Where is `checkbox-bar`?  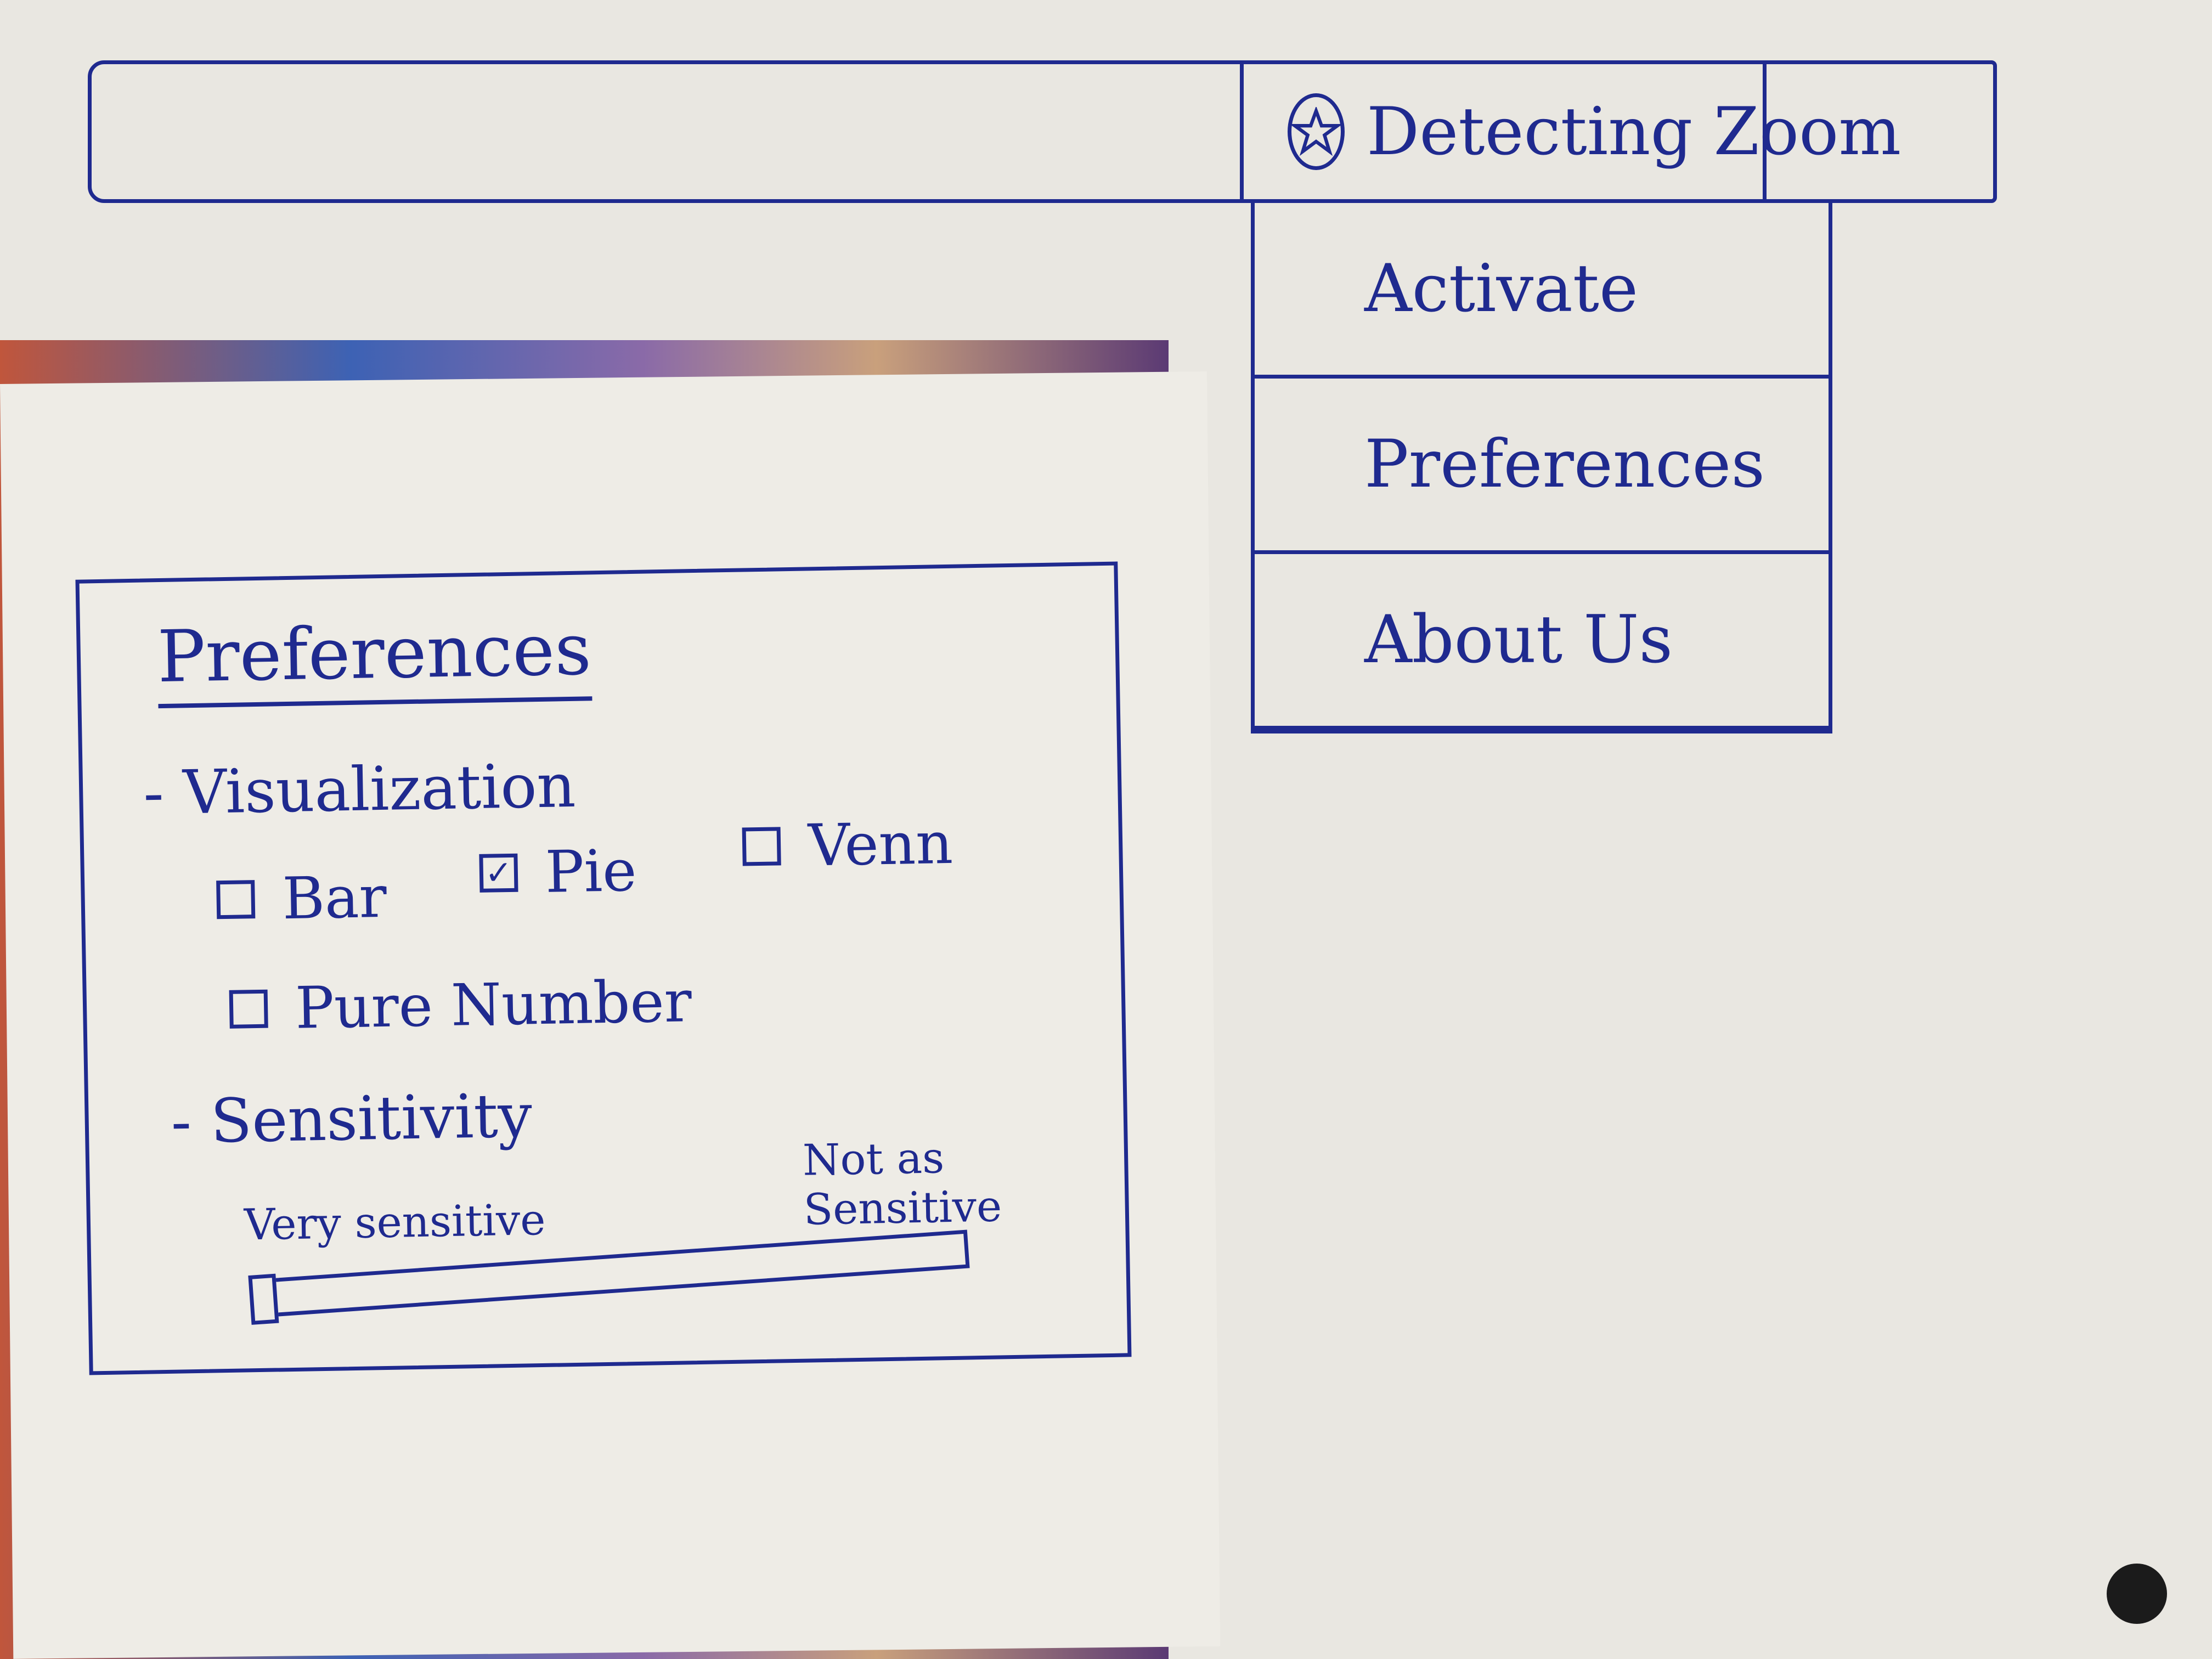 checkbox-bar is located at coordinates (236, 900).